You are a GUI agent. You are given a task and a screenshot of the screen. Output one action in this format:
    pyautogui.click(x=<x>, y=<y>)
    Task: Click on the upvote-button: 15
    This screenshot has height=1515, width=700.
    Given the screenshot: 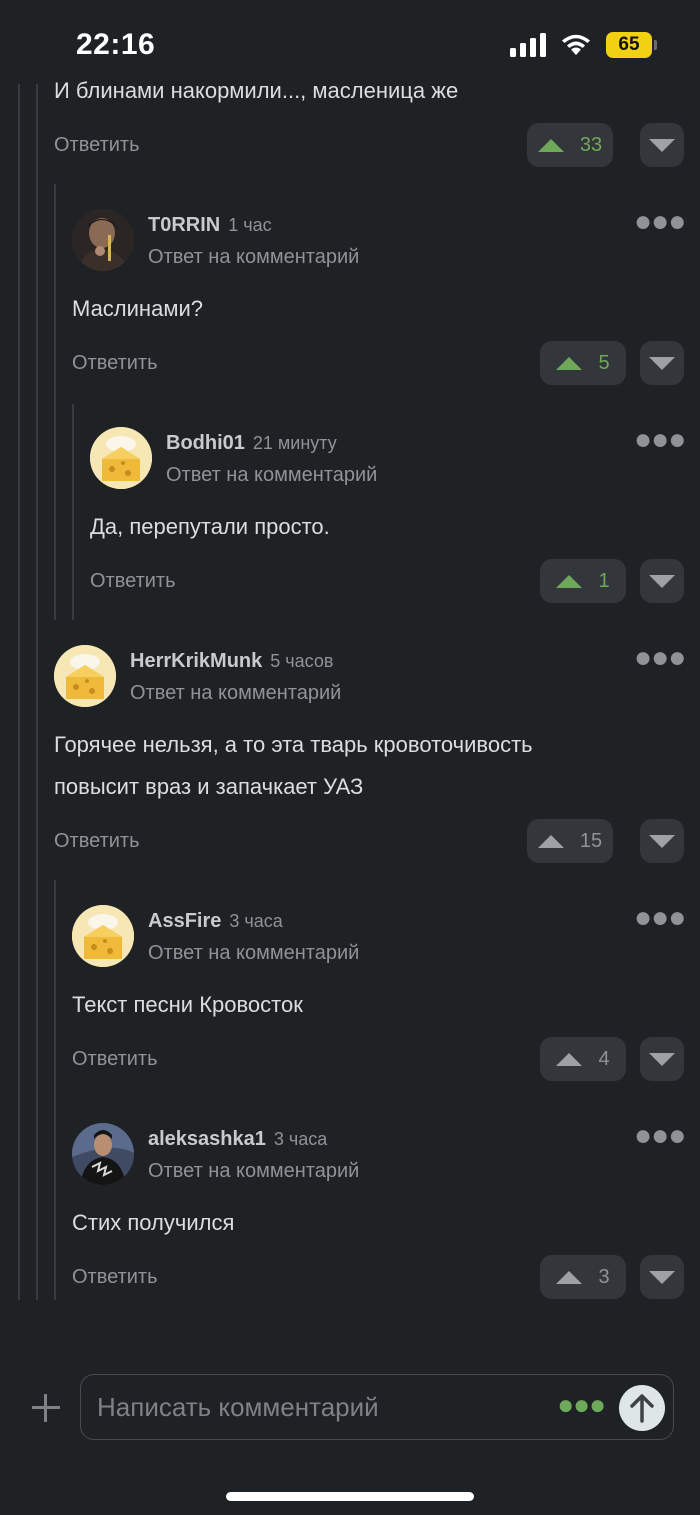 What is the action you would take?
    pyautogui.click(x=570, y=841)
    